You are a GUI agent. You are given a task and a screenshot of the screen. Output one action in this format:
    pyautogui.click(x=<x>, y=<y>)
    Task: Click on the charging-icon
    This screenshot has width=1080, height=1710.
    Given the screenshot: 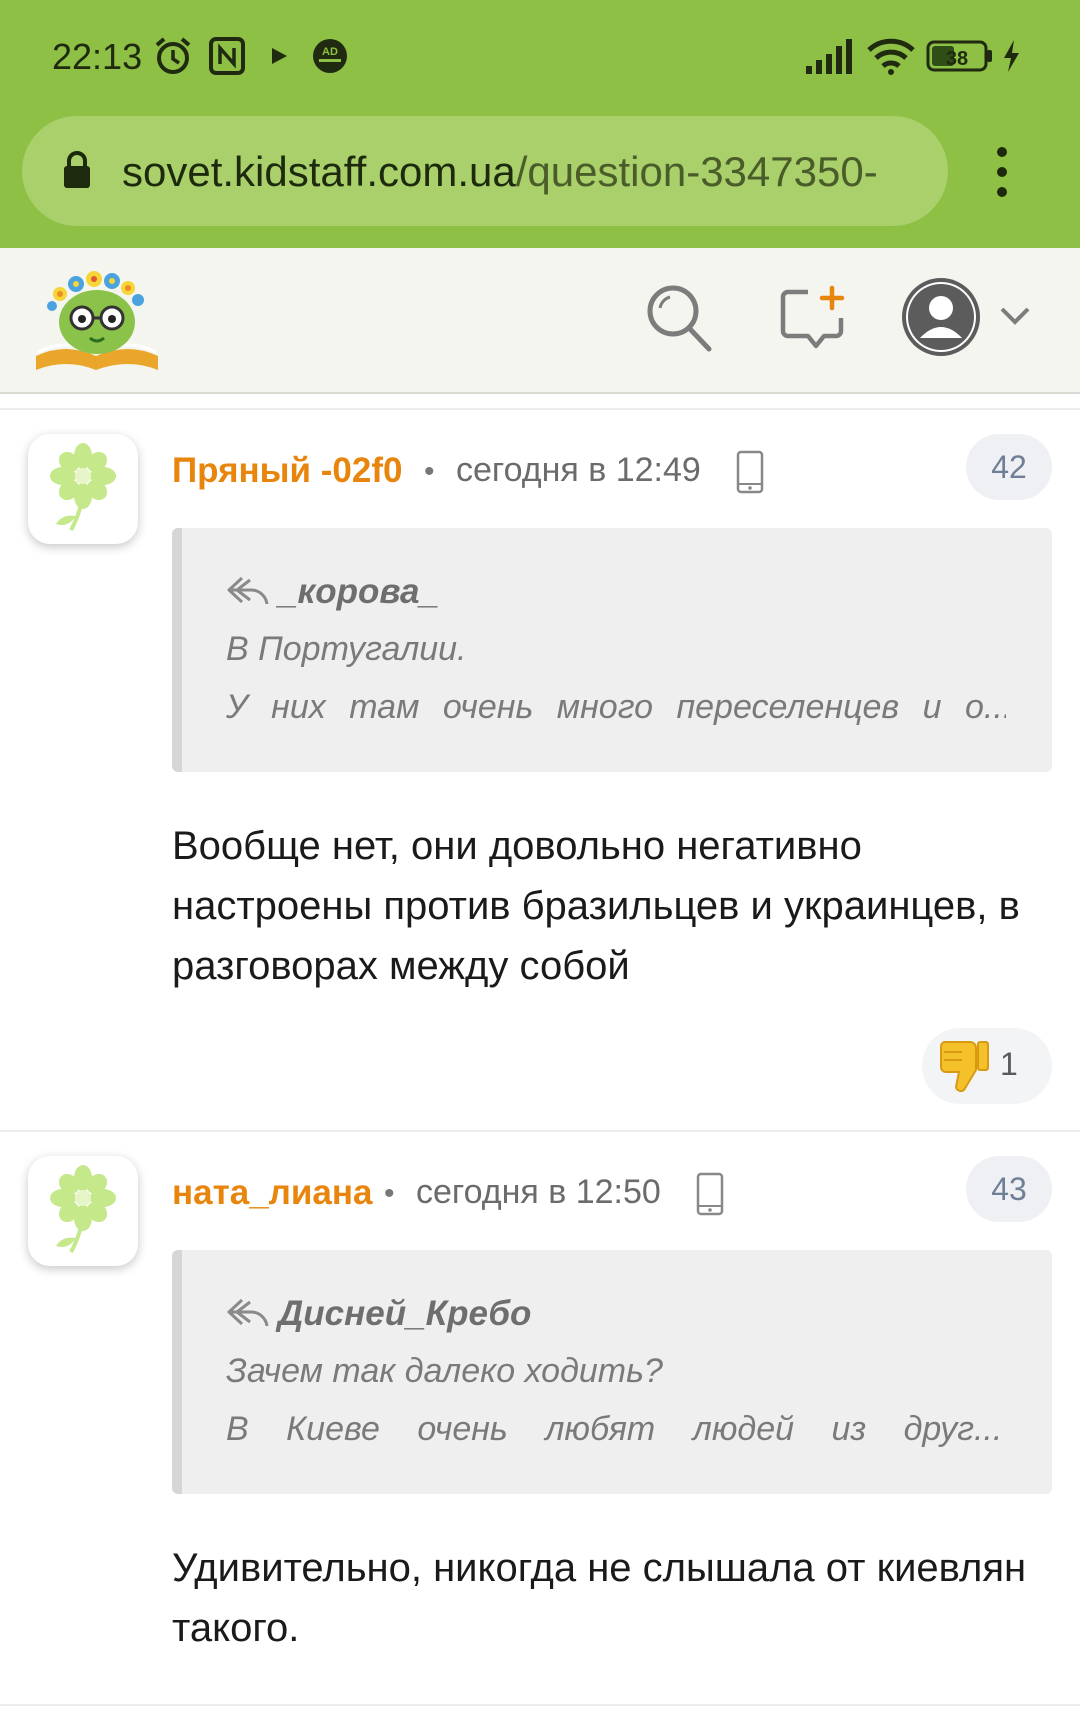 What is the action you would take?
    pyautogui.click(x=1011, y=56)
    